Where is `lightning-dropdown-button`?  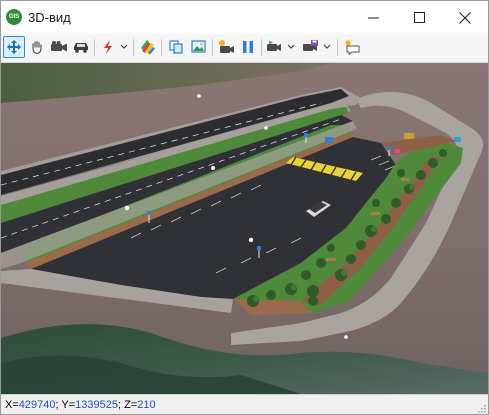
lightning-dropdown-button is located at coordinates (124, 47).